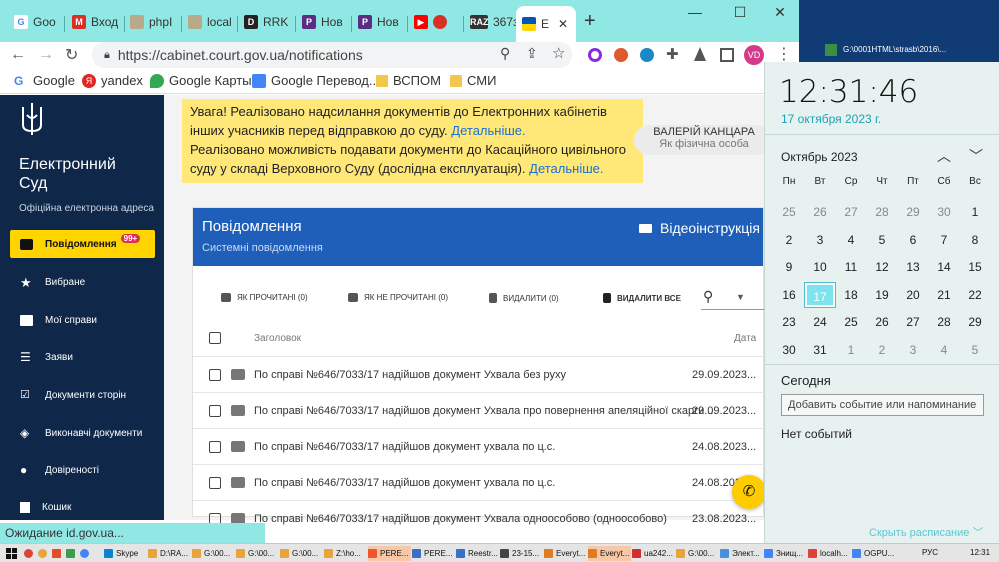 The height and width of the screenshot is (562, 999). Describe the element at coordinates (490, 22) in the screenshot. I see `browser-tab: RAZ 367з` at that location.